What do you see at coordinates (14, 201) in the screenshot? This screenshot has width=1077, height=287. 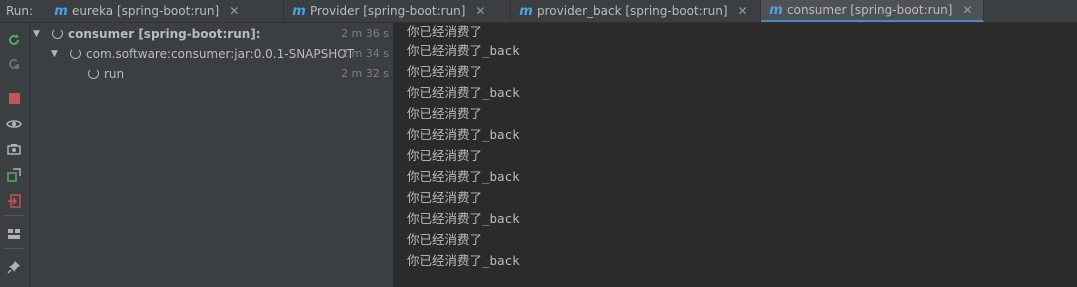 I see `exit-icon` at bounding box center [14, 201].